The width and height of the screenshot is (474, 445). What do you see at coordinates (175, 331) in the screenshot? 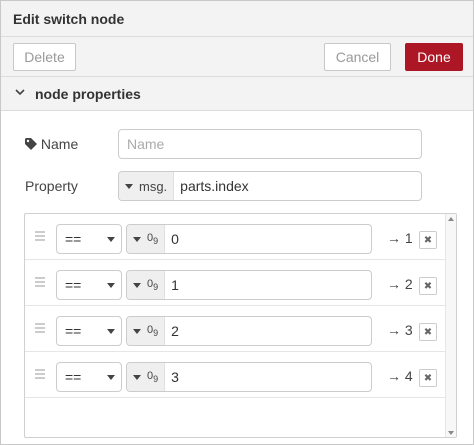
I see `rule-value: 2` at bounding box center [175, 331].